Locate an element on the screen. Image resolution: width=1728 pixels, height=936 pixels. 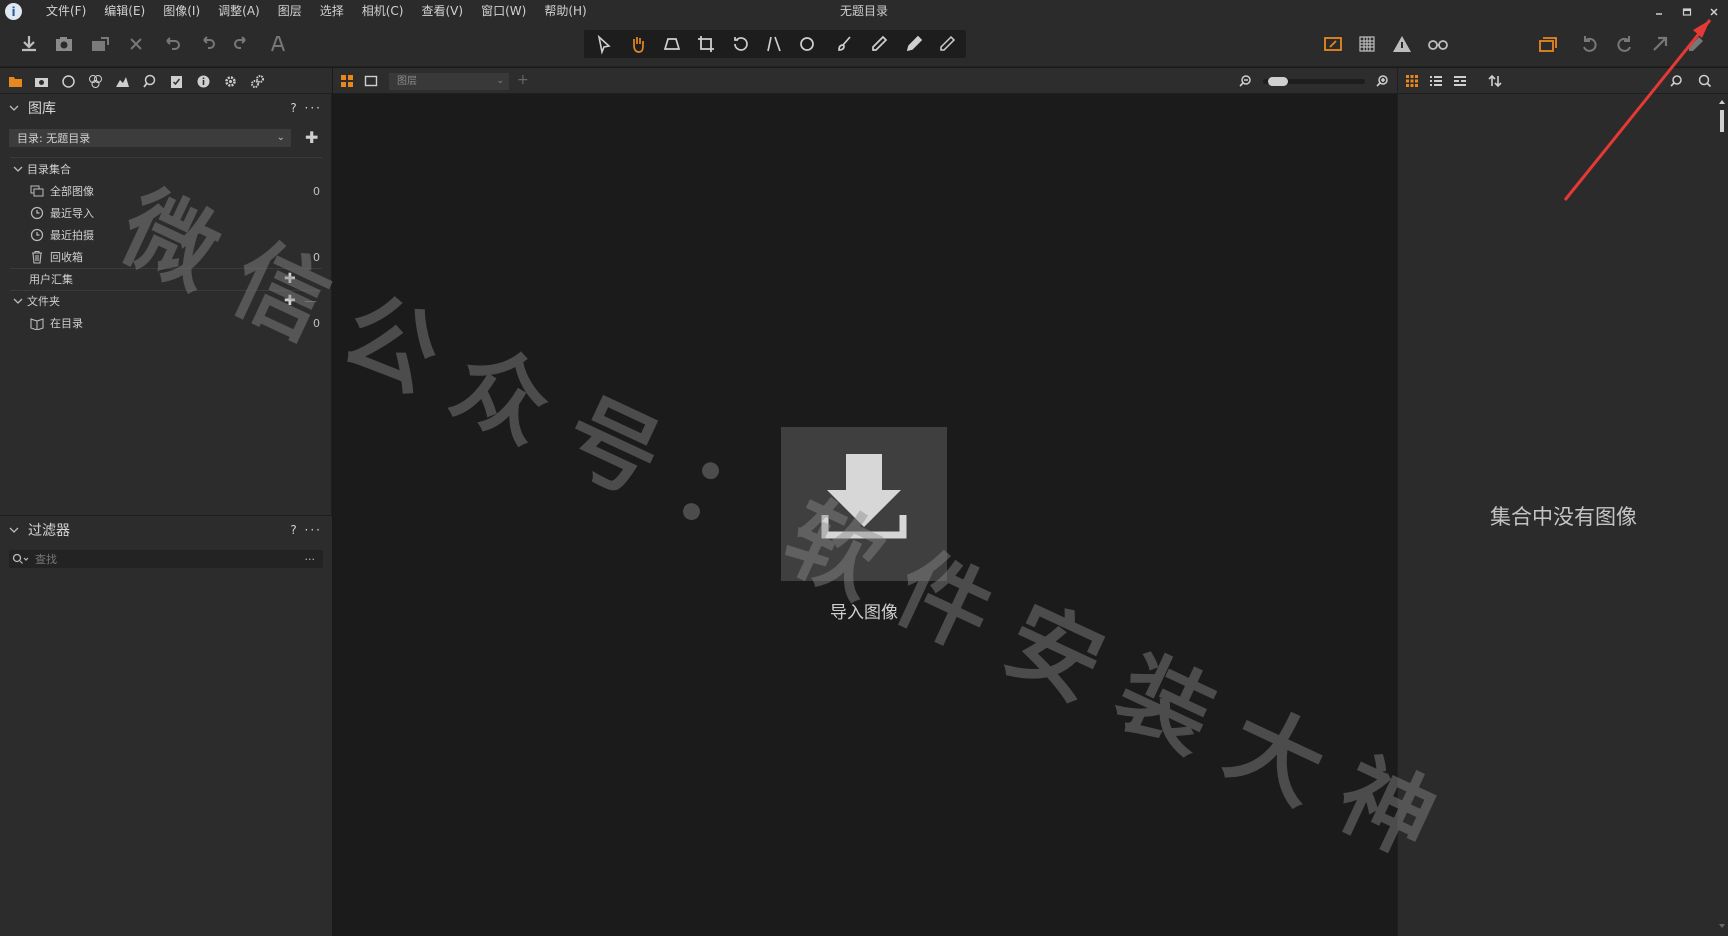
tab-output is located at coordinates (230, 81).